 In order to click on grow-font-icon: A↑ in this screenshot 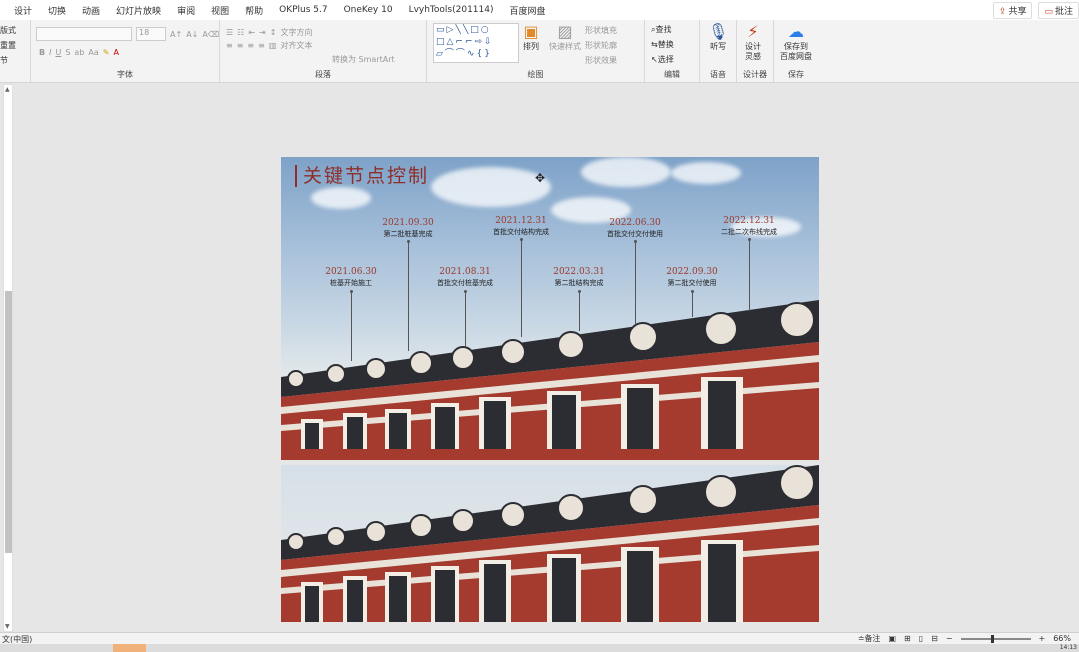, I will do `click(176, 34)`.